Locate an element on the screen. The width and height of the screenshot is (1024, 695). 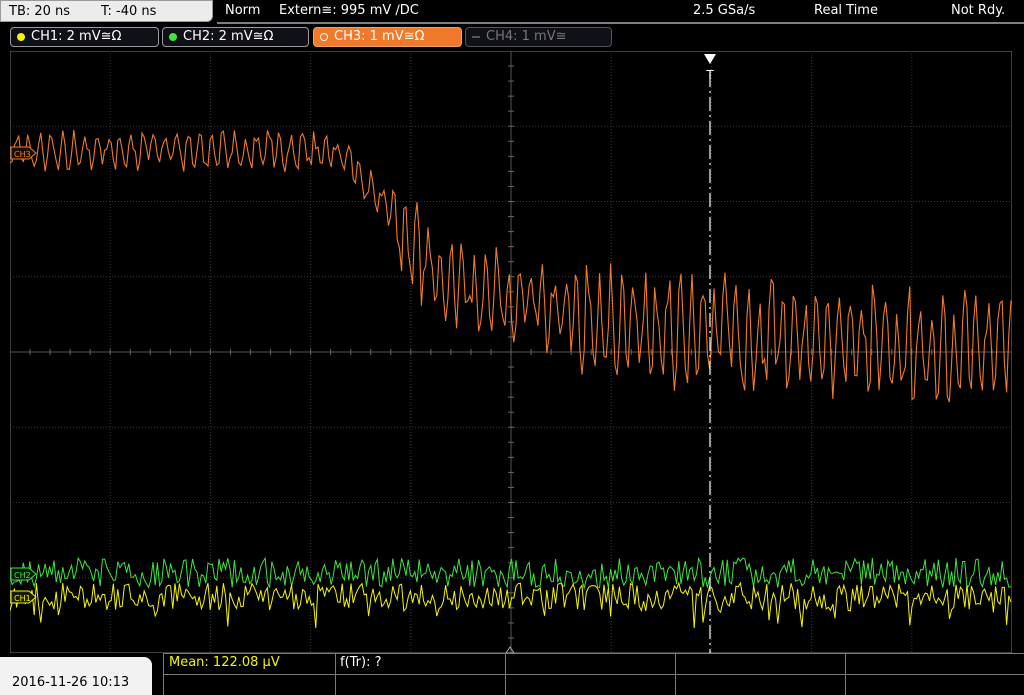
channel-3-dot-icon is located at coordinates (324, 37).